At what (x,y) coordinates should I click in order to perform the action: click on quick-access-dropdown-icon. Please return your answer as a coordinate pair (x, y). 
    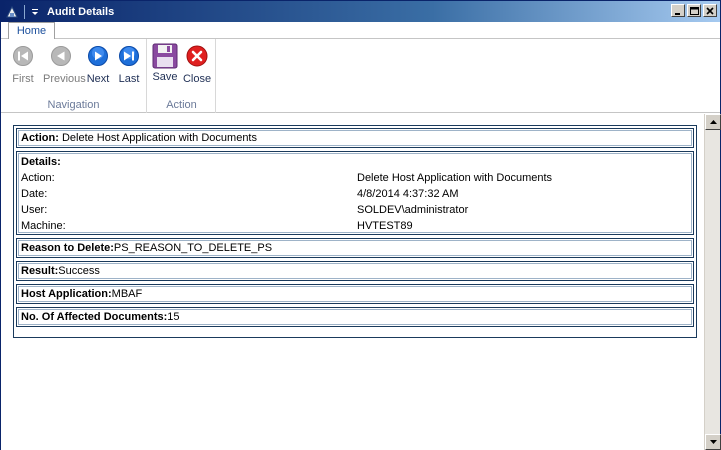
    Looking at the image, I should click on (35, 12).